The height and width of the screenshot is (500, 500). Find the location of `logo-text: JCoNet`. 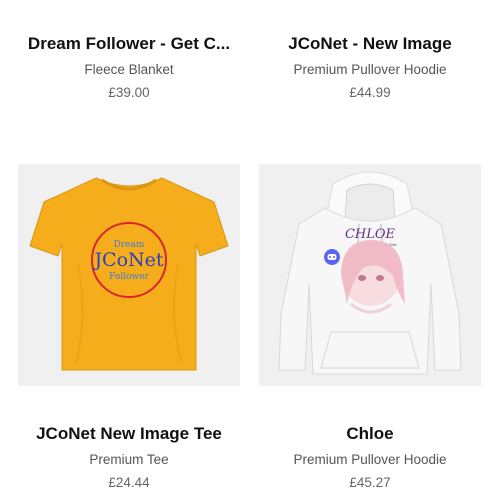

logo-text: JCoNet is located at coordinates (127, 260).